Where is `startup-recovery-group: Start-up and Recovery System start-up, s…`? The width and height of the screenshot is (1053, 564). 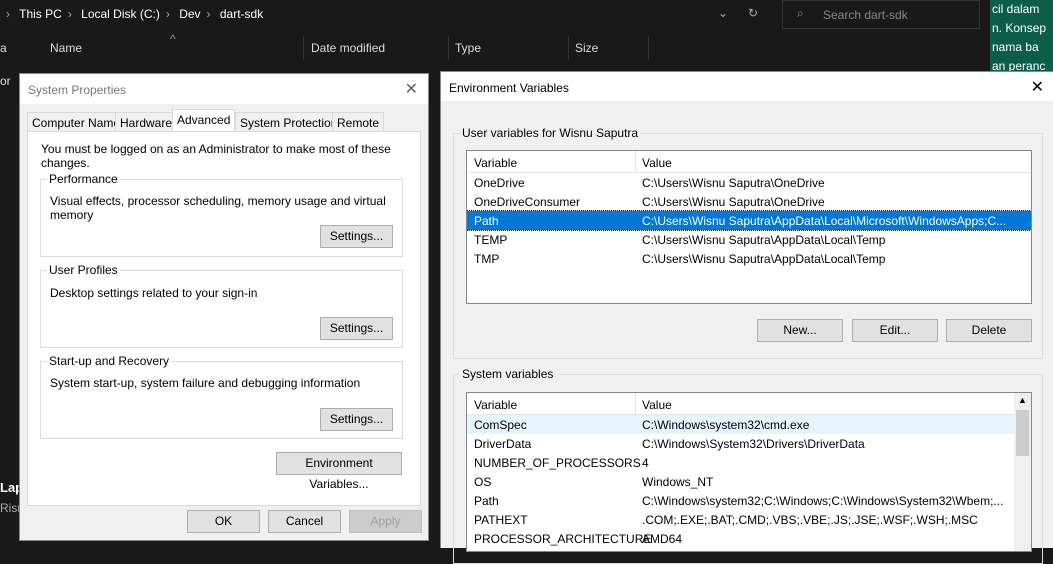 startup-recovery-group: Start-up and Recovery System start-up, s… is located at coordinates (221, 396).